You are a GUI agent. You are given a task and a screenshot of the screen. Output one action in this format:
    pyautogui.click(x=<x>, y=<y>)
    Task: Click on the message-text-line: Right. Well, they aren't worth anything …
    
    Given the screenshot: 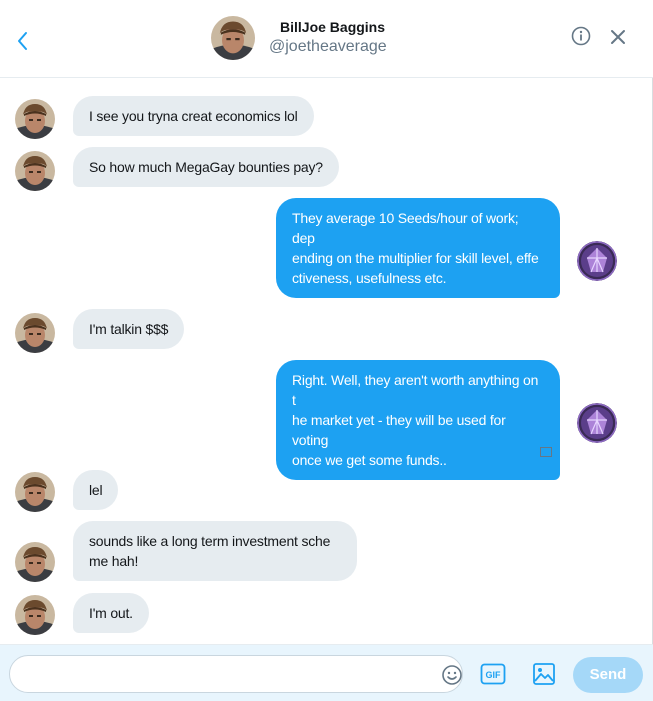 What is the action you would take?
    pyautogui.click(x=415, y=390)
    